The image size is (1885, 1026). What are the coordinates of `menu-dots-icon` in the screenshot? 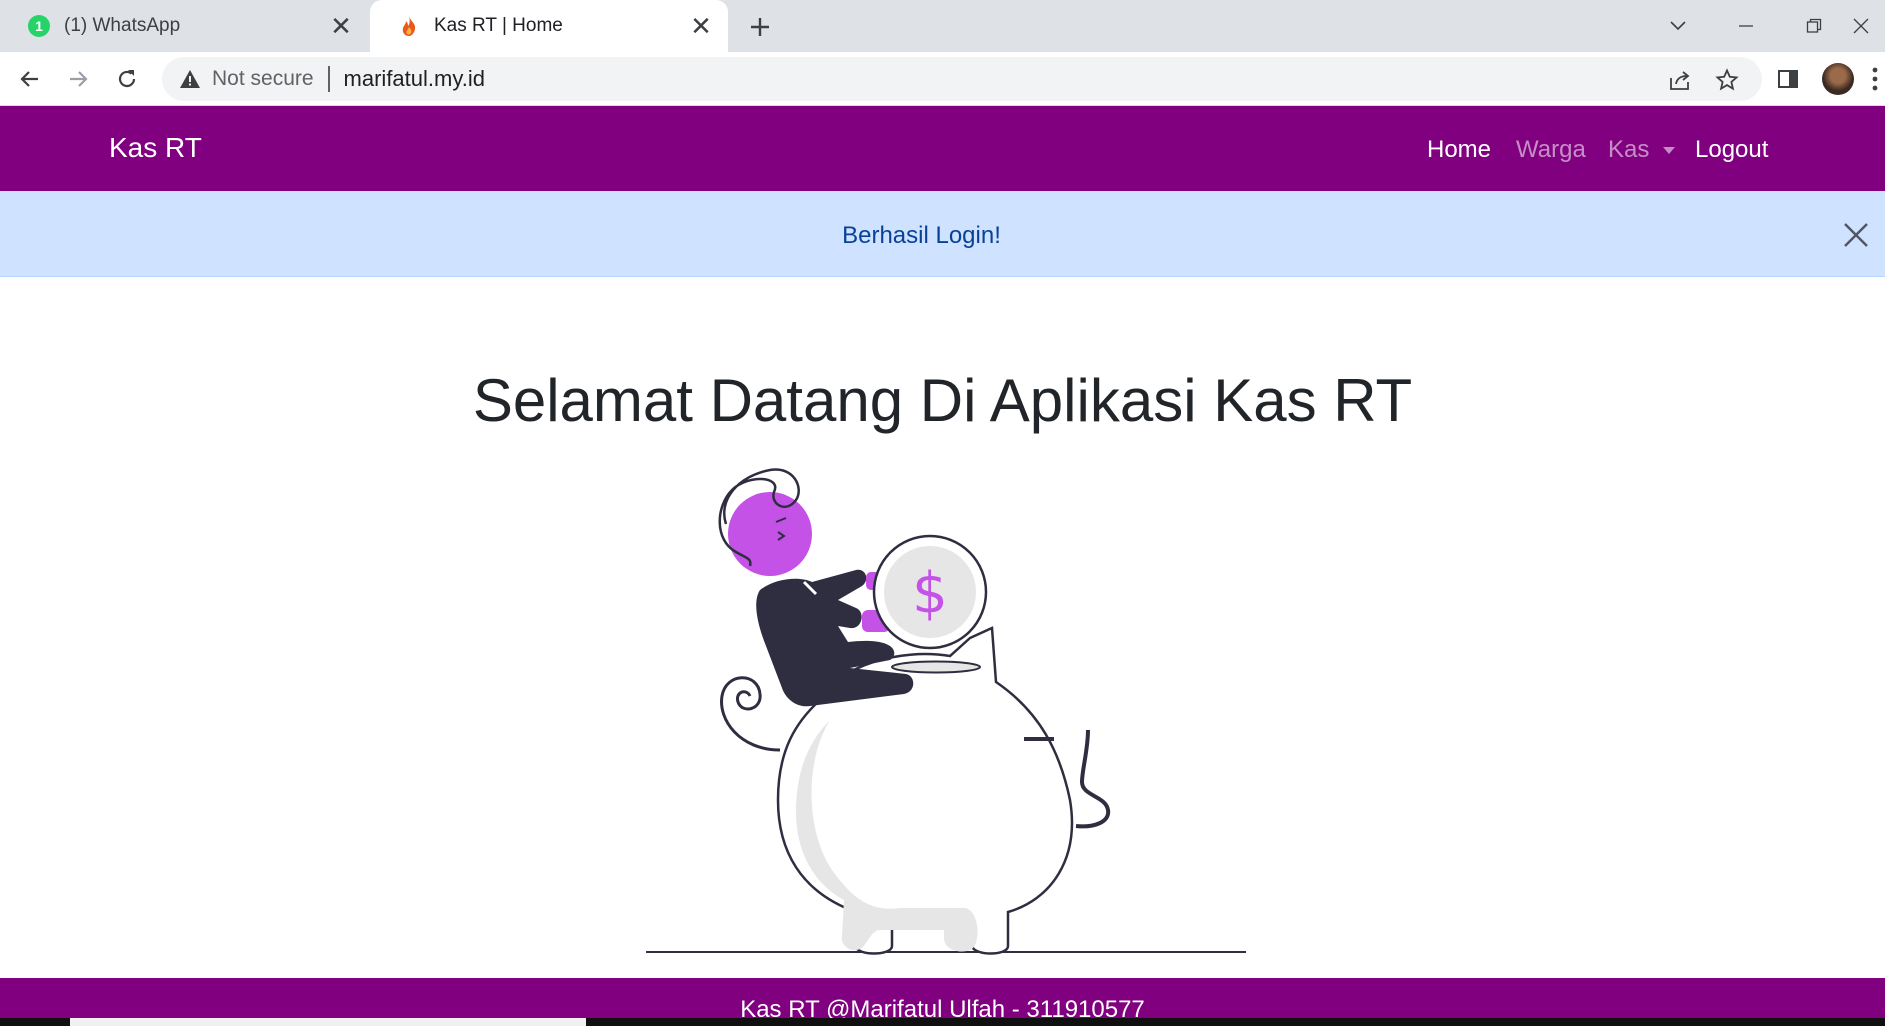 It's located at (1875, 79).